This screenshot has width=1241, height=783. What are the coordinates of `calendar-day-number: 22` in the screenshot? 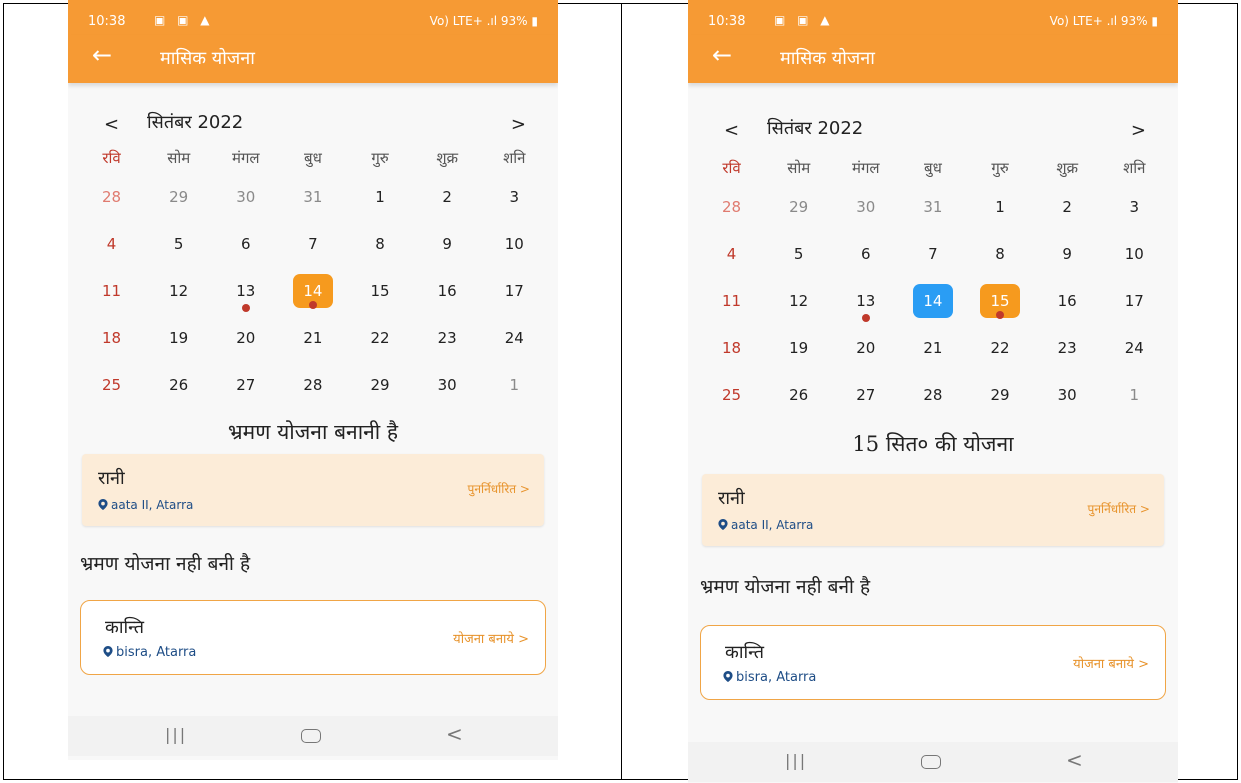 It's located at (380, 338).